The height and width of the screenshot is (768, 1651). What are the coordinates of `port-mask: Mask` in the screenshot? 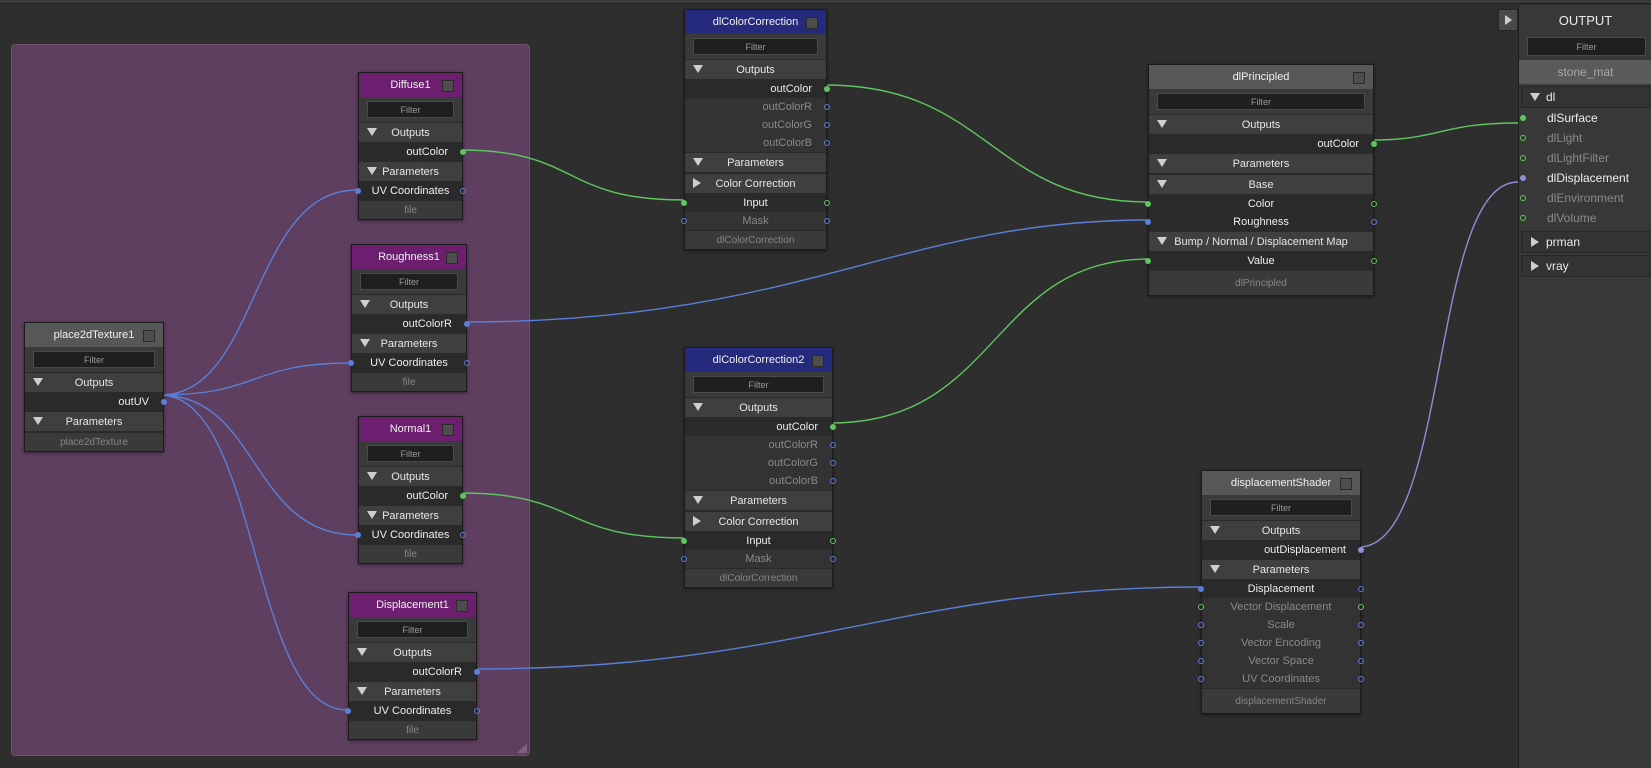 It's located at (758, 559).